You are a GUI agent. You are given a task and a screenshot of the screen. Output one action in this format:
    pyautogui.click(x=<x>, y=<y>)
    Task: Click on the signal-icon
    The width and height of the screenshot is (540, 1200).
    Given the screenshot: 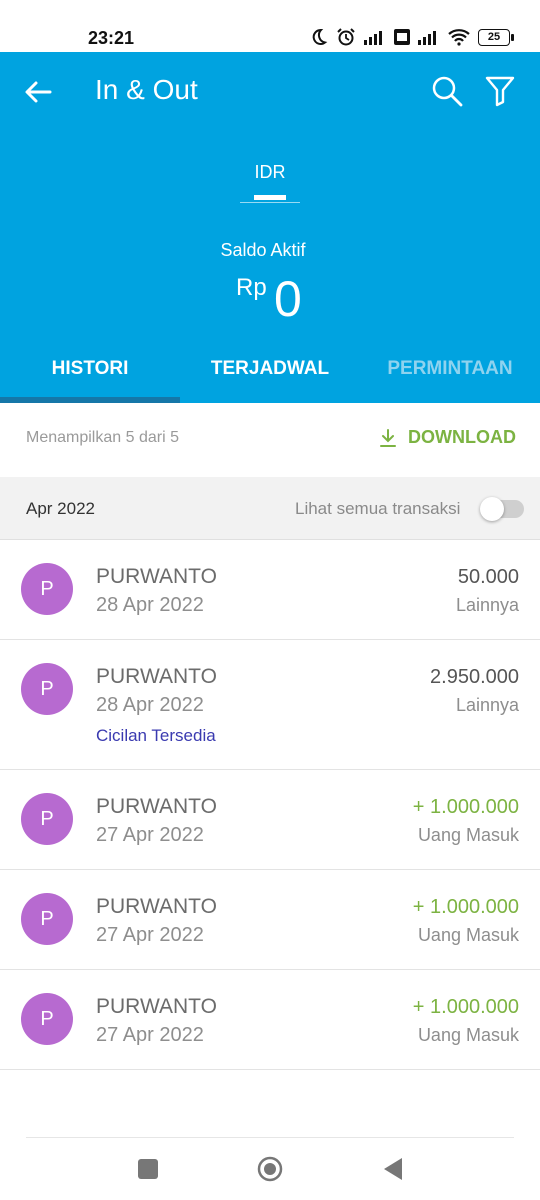 What is the action you would take?
    pyautogui.click(x=373, y=38)
    